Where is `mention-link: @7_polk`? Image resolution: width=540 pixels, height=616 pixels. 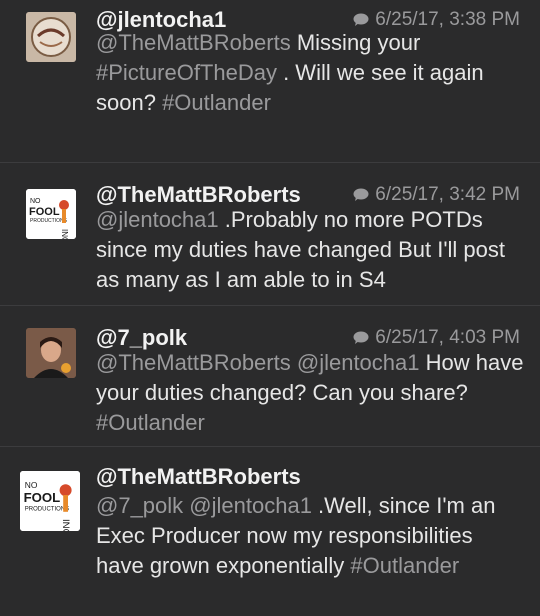 mention-link: @7_polk is located at coordinates (139, 505).